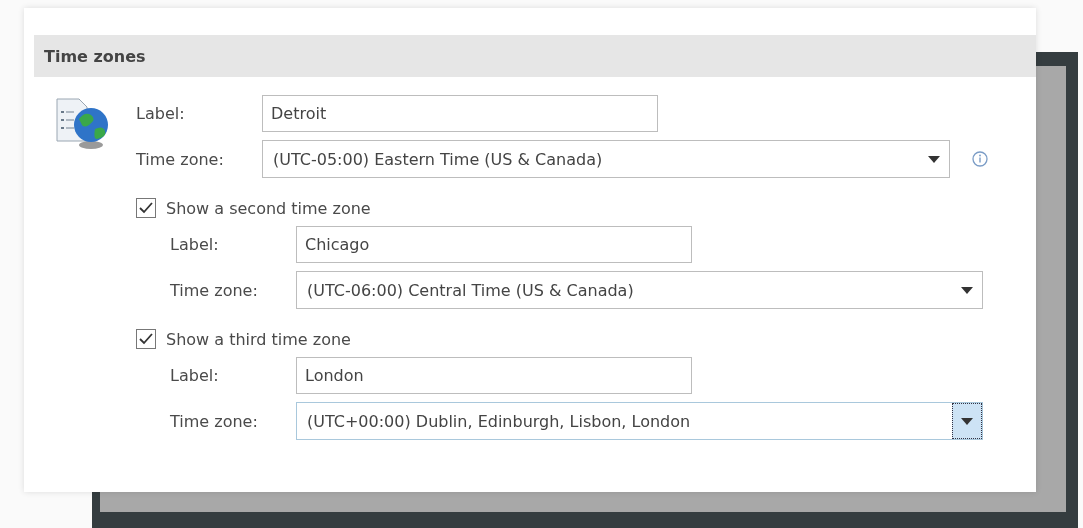 This screenshot has height=528, width=1083. Describe the element at coordinates (460, 113) in the screenshot. I see `label-input: Detroit` at that location.